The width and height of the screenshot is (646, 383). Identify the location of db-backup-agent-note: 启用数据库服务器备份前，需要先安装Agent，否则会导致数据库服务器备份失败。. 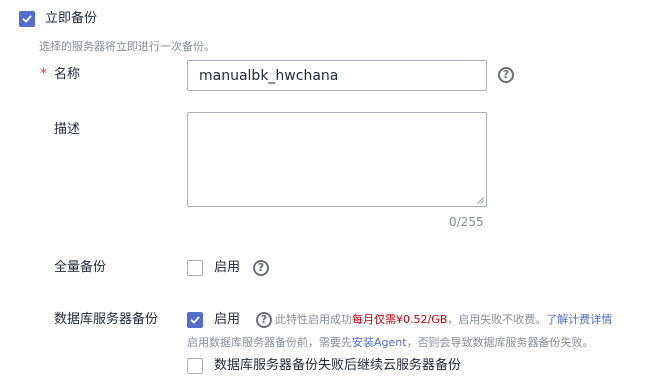
(390, 343).